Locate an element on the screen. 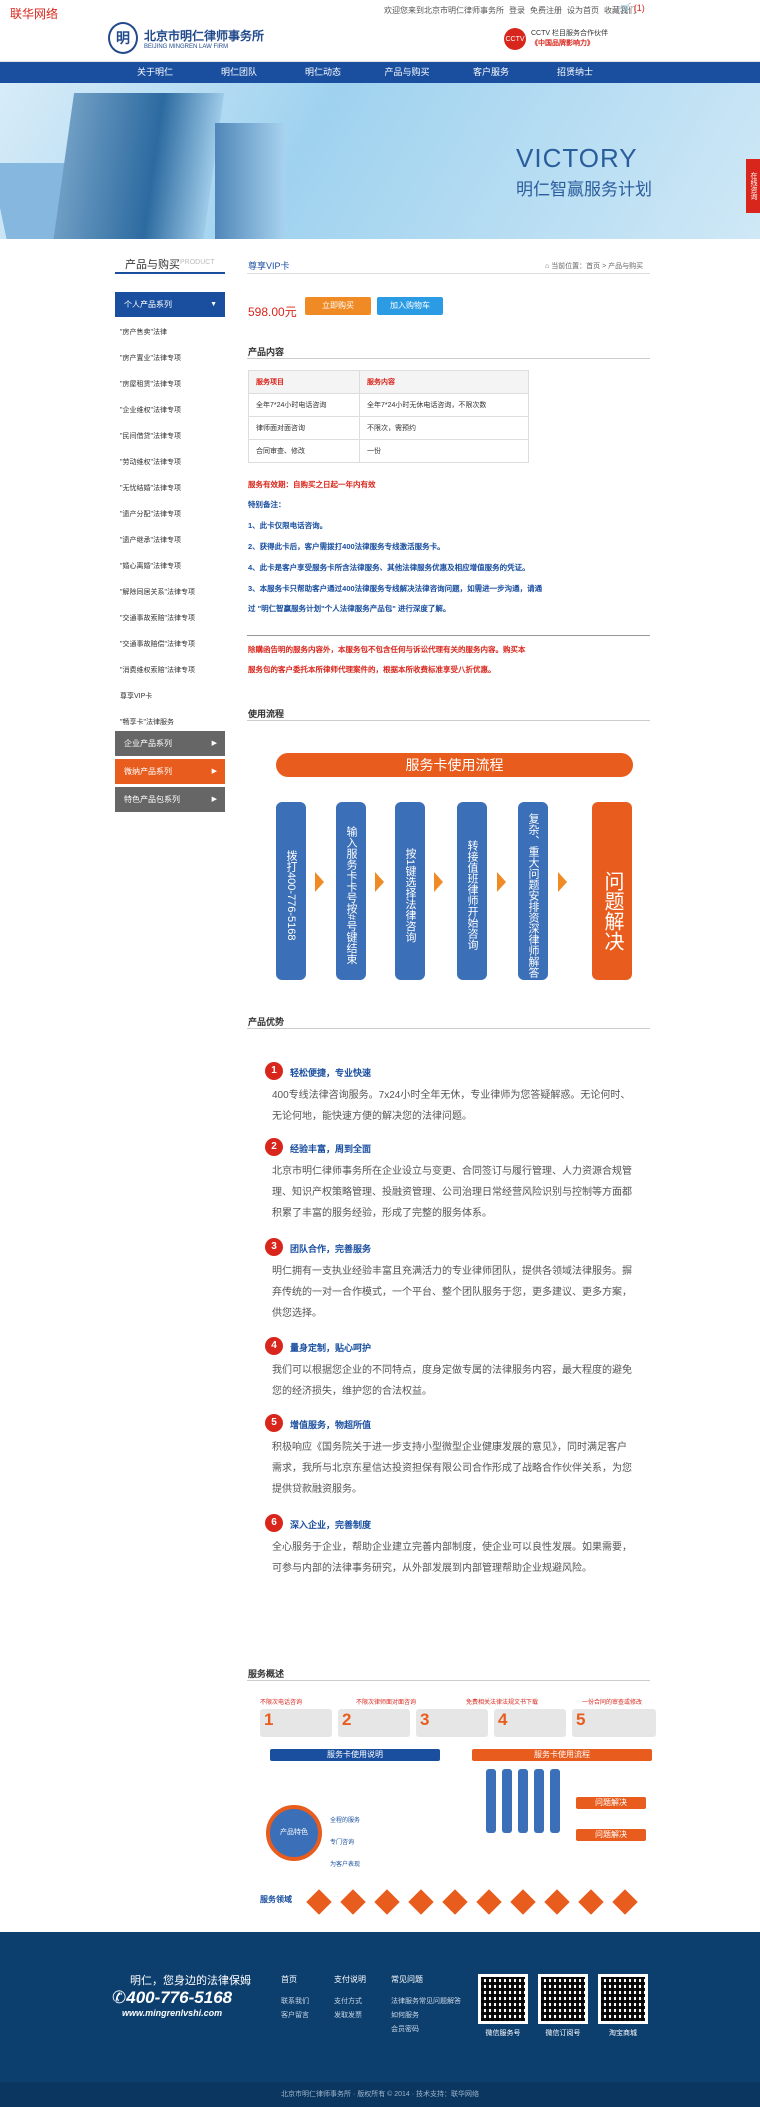 The width and height of the screenshot is (760, 2107). partner-line-2: 《中国品牌影响力》 is located at coordinates (562, 43).